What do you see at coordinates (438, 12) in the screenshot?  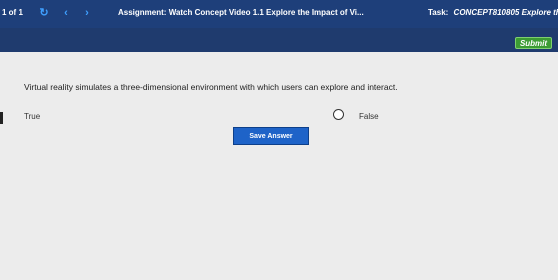 I see `task-label: Task:` at bounding box center [438, 12].